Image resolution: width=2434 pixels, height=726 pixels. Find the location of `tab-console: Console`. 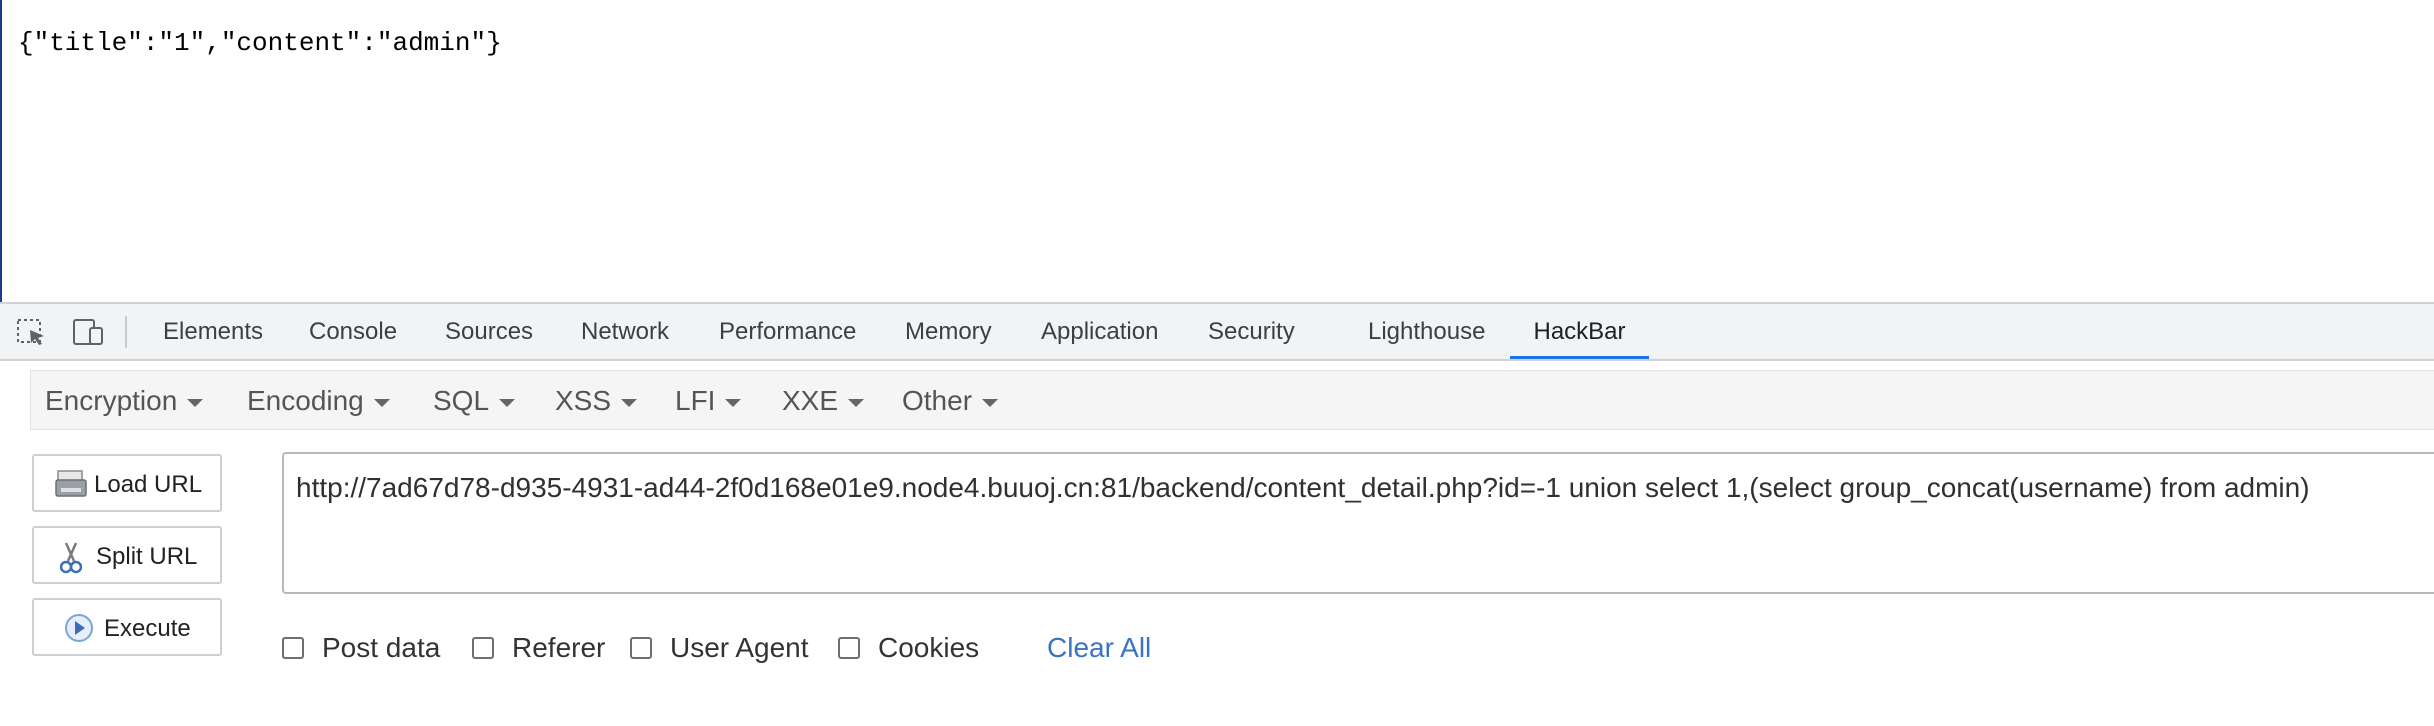

tab-console: Console is located at coordinates (353, 331).